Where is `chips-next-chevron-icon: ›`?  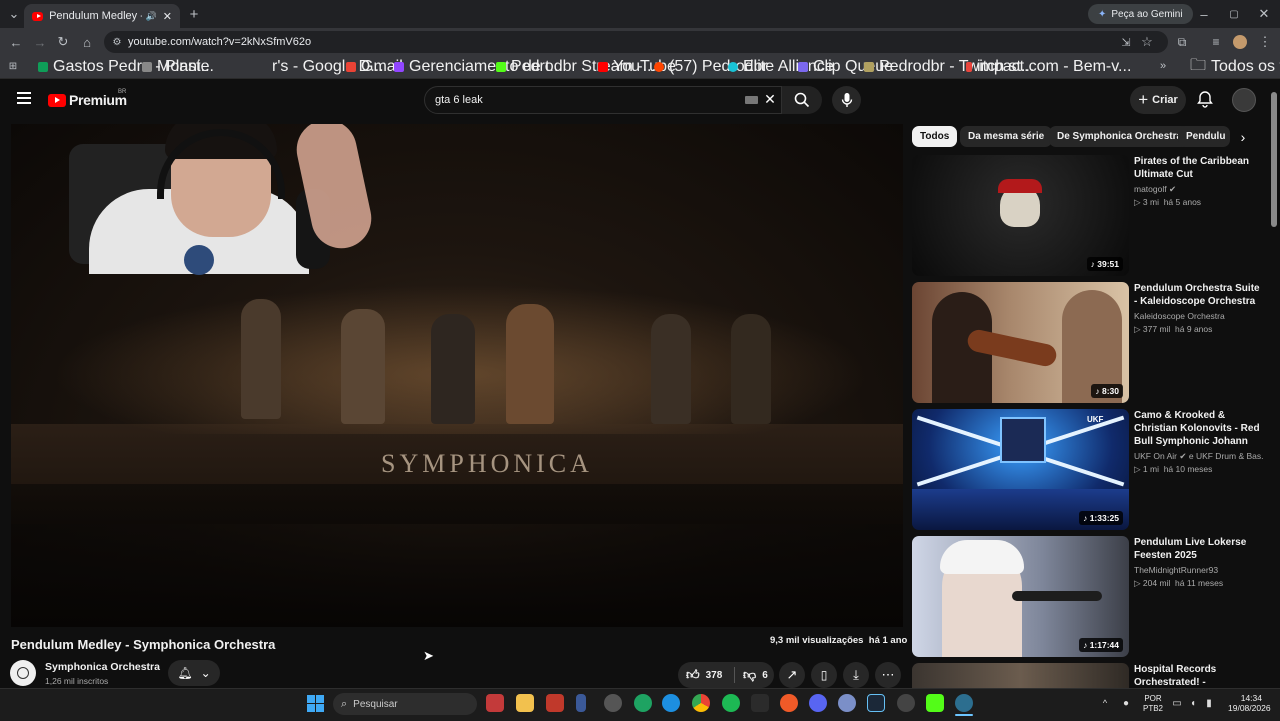 chips-next-chevron-icon: › is located at coordinates (1243, 136).